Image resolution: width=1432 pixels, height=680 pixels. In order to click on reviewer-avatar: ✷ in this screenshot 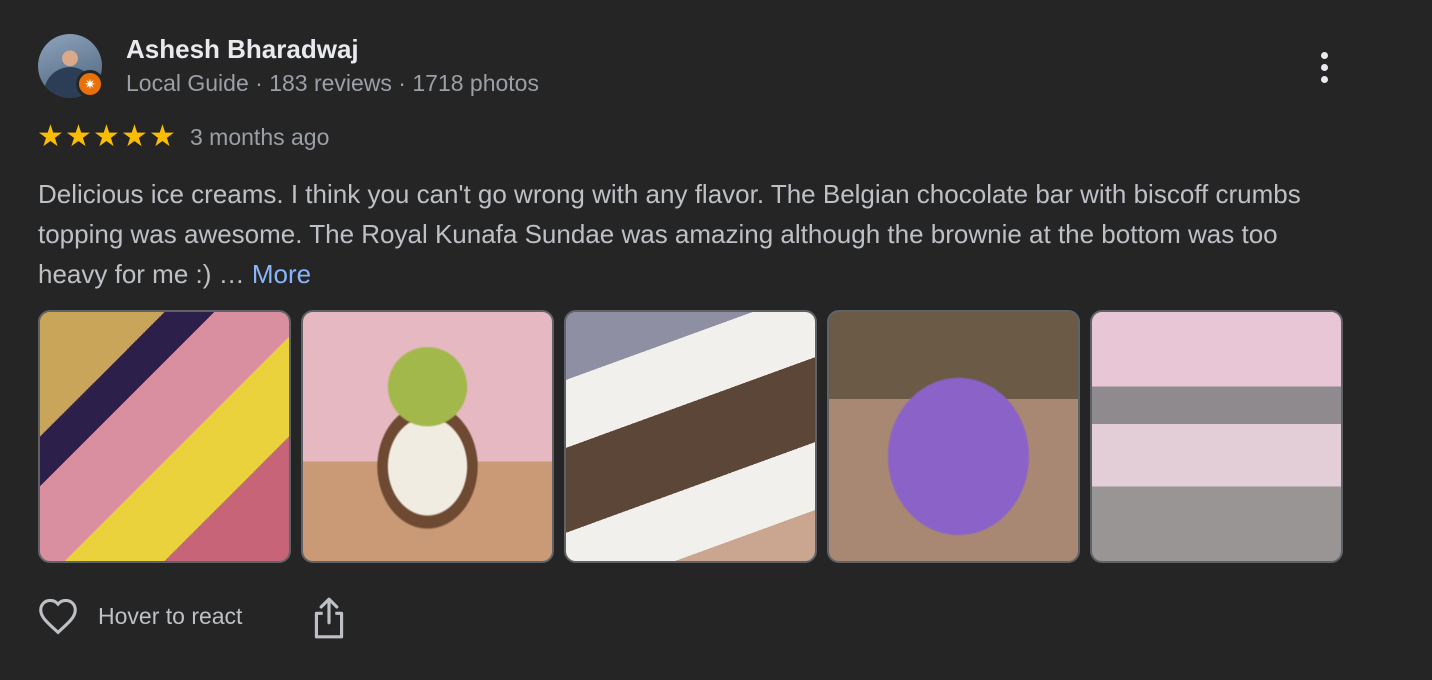, I will do `click(71, 66)`.